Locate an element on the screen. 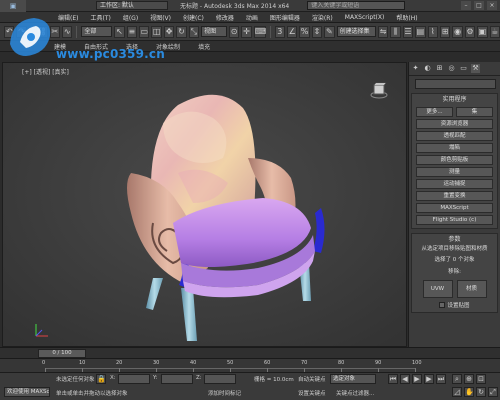 The width and height of the screenshot is (500, 400). utility-button: 资源浏览器 is located at coordinates (454, 124).